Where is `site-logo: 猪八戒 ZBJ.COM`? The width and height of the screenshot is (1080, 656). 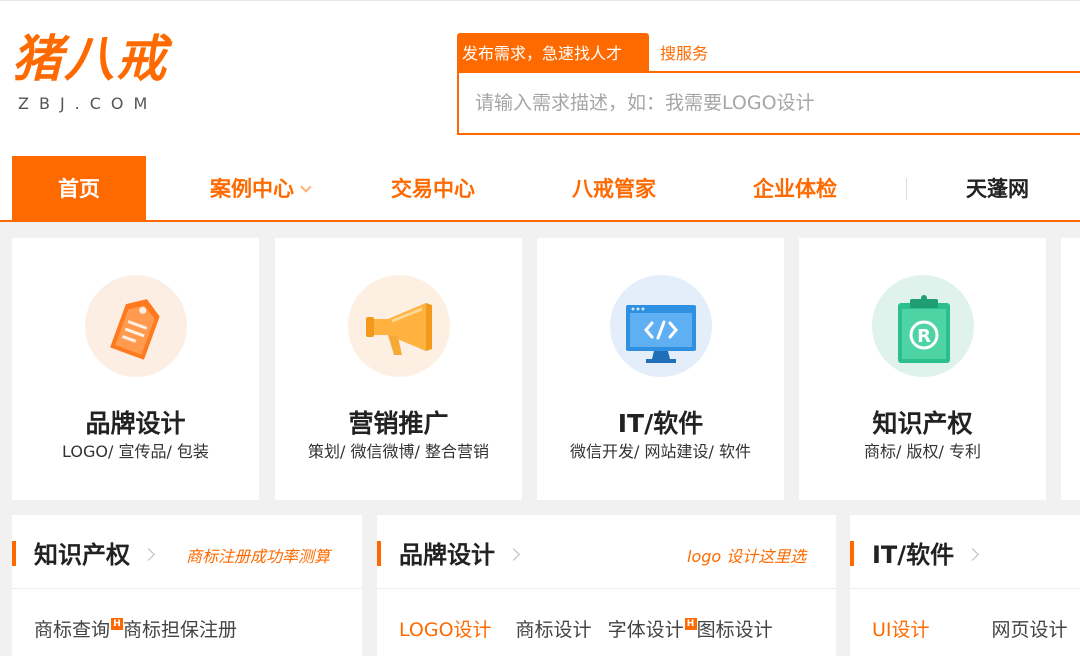 site-logo: 猪八戒 ZBJ.COM is located at coordinates (107, 73).